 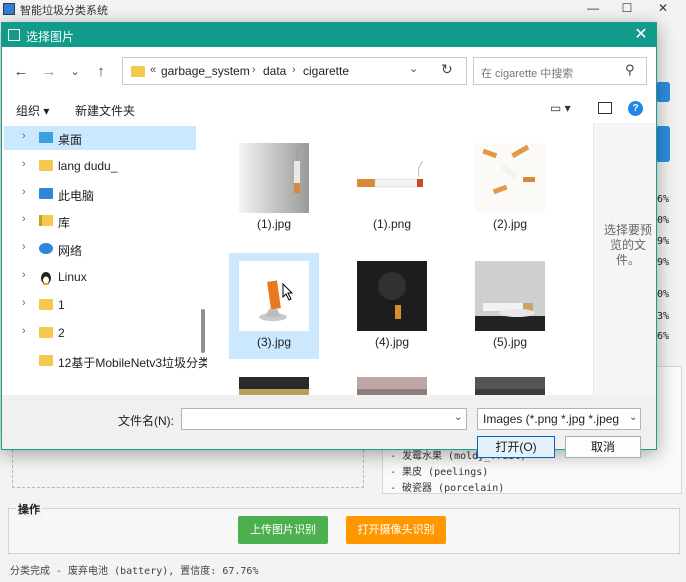 What do you see at coordinates (603, 447) in the screenshot?
I see `cancel-button: 取消` at bounding box center [603, 447].